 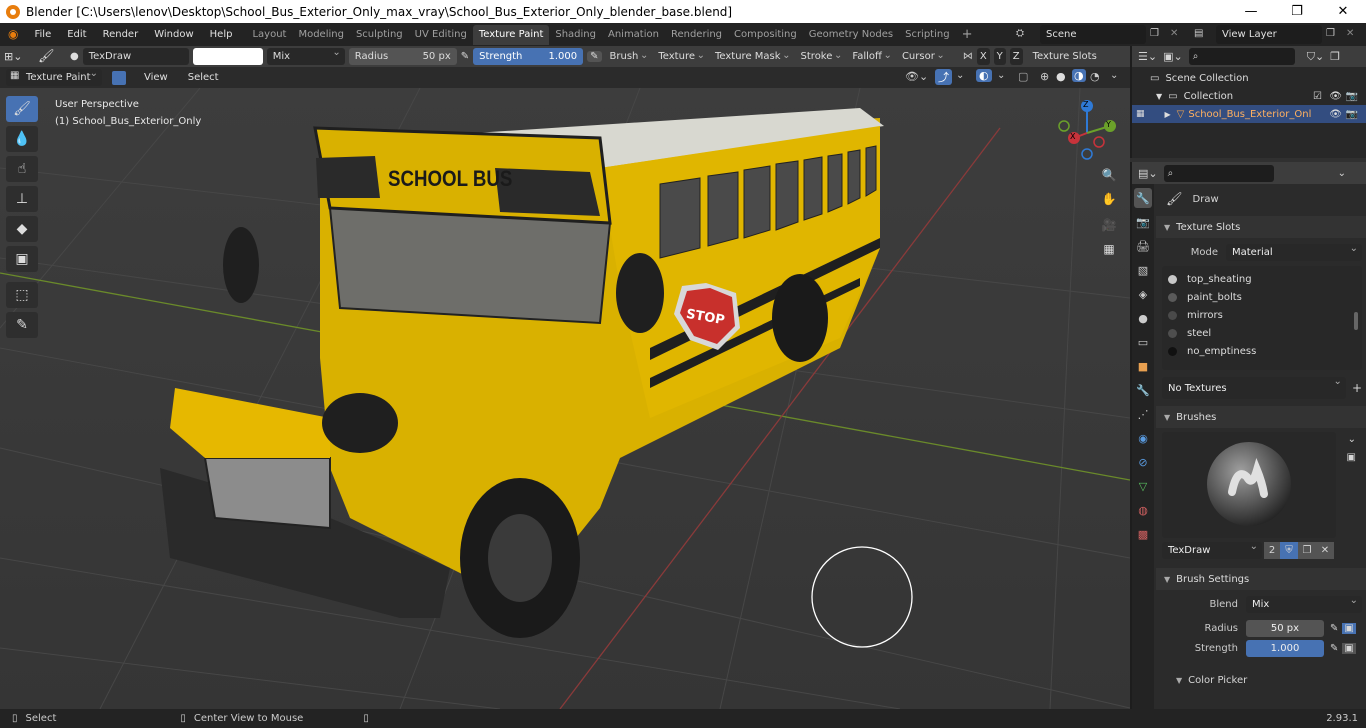 I want to click on duplicate-brush-icon: ❐, so click(x=1307, y=550).